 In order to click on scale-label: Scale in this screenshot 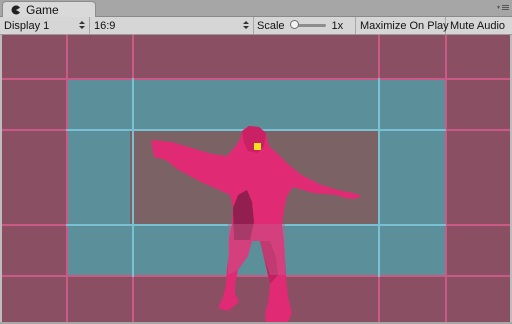, I will do `click(271, 25)`.